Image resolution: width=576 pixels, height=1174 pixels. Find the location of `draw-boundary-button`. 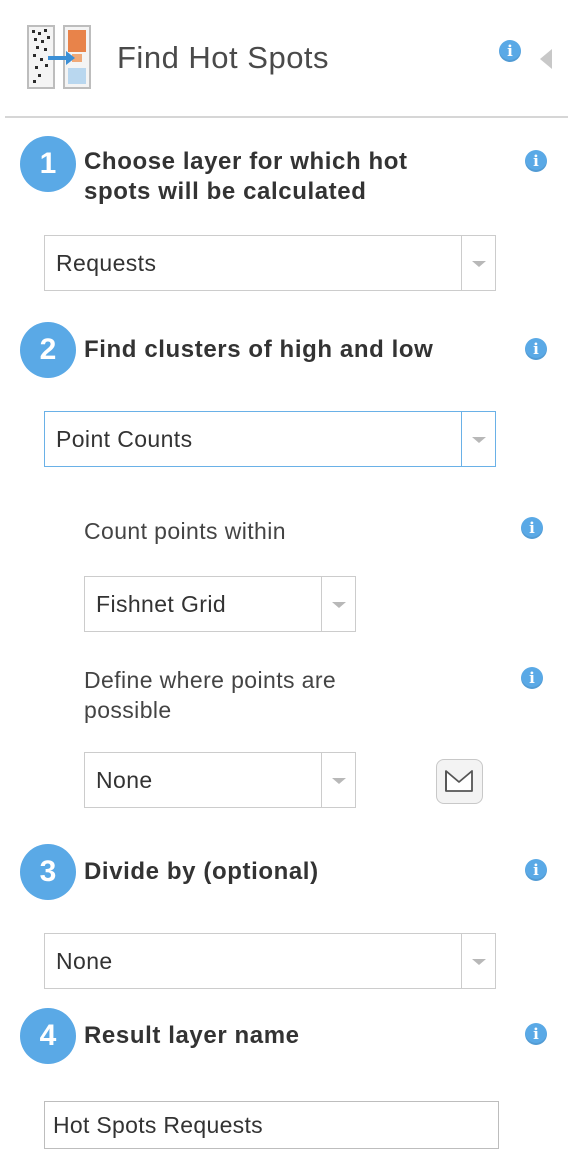

draw-boundary-button is located at coordinates (459, 781).